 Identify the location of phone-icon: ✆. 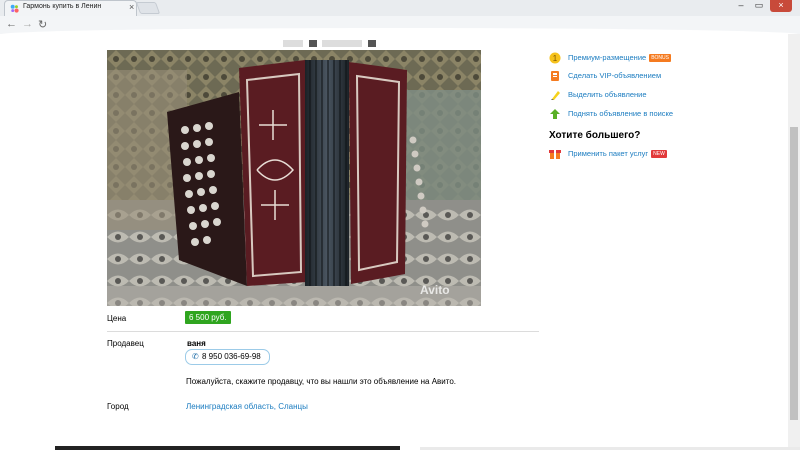
(195, 356).